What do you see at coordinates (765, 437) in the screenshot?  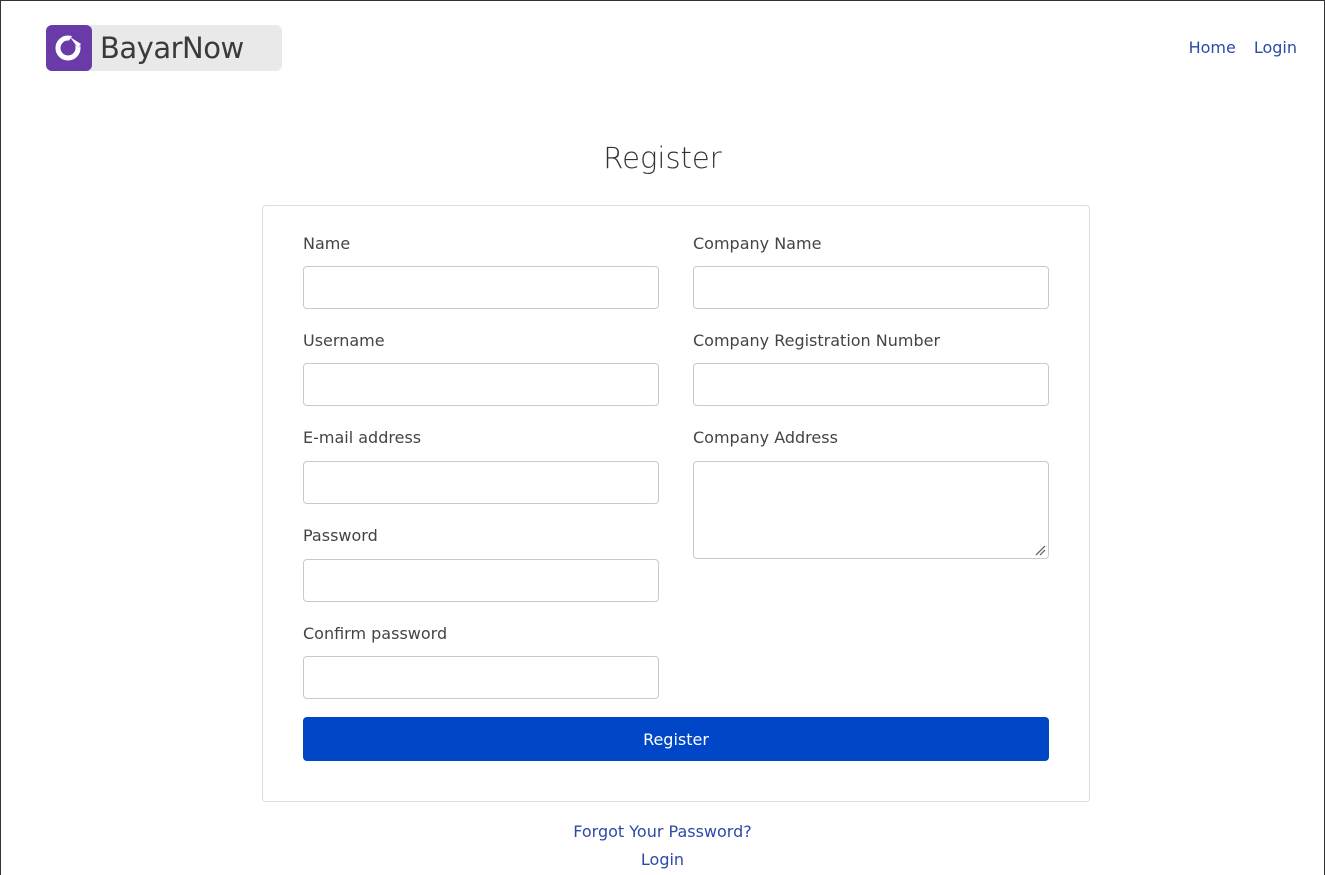 I see `company-address-label: Company Address` at bounding box center [765, 437].